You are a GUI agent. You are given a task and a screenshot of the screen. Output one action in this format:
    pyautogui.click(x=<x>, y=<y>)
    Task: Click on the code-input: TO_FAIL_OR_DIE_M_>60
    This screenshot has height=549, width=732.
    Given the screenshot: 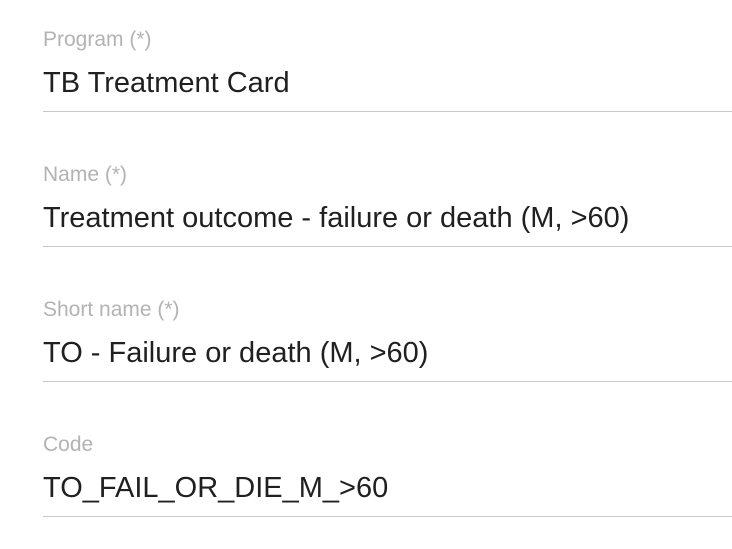 What is the action you would take?
    pyautogui.click(x=387, y=492)
    